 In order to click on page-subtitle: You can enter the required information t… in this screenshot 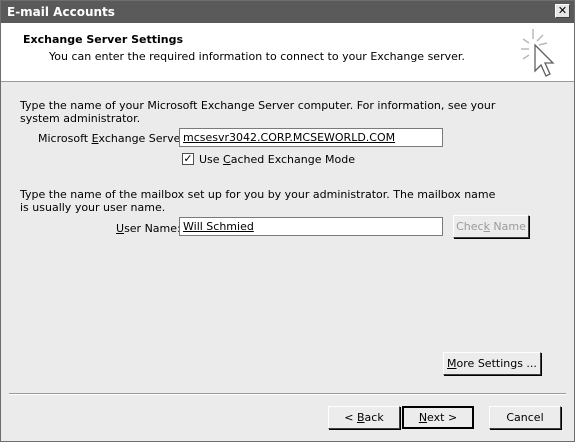, I will do `click(257, 56)`.